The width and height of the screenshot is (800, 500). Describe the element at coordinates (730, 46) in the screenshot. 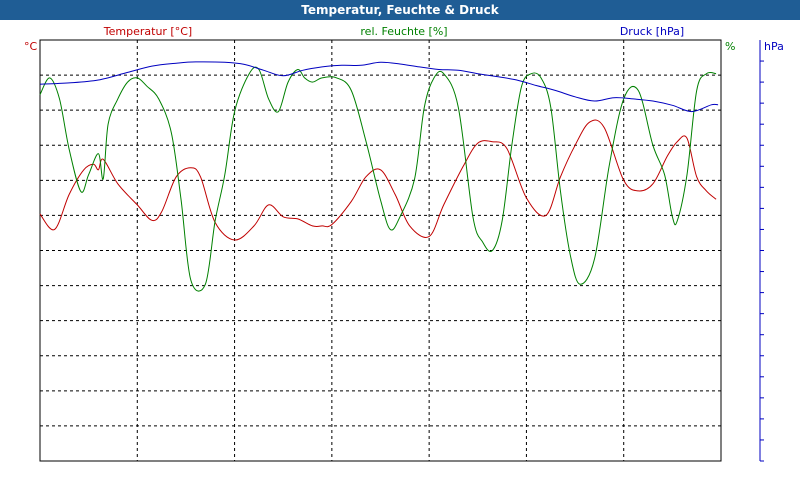

I see `humidity-unit-label: %` at that location.